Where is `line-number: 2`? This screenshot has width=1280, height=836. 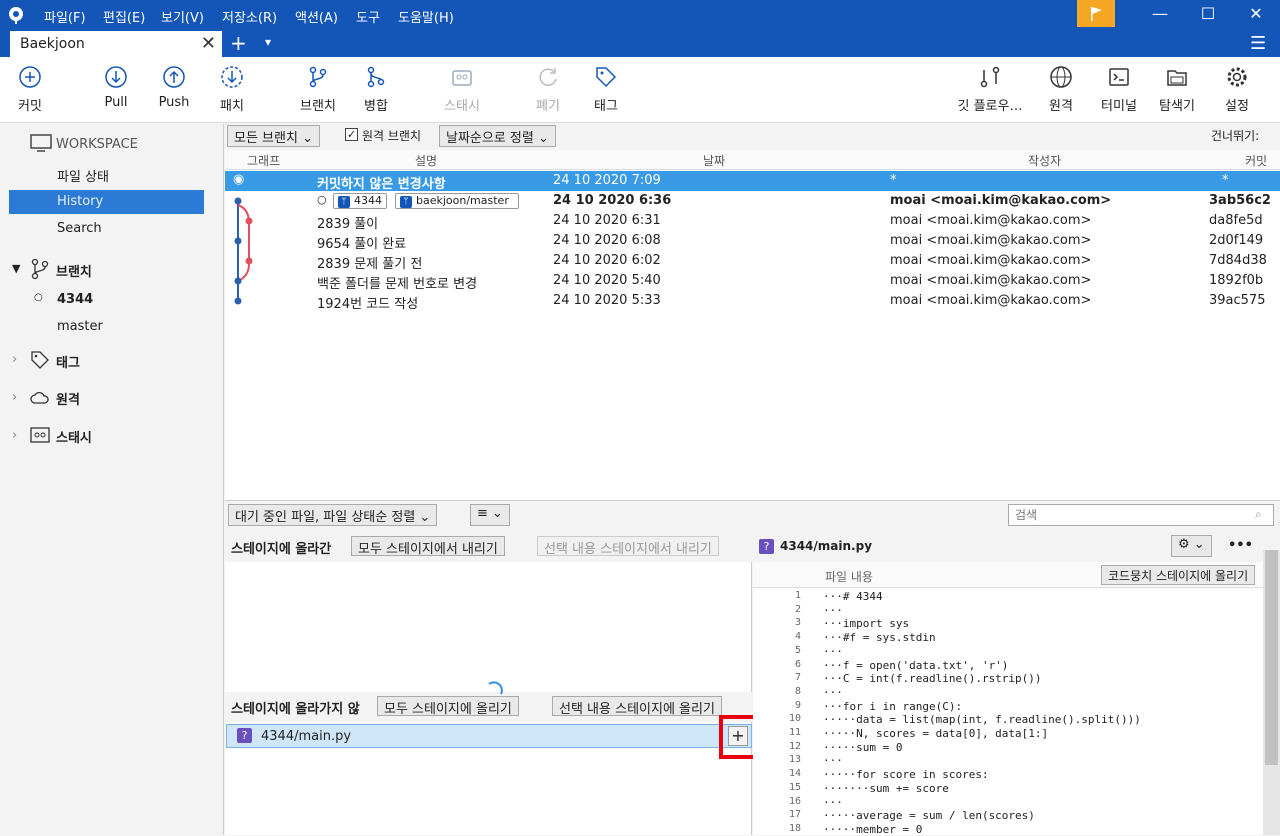 line-number: 2 is located at coordinates (797, 609).